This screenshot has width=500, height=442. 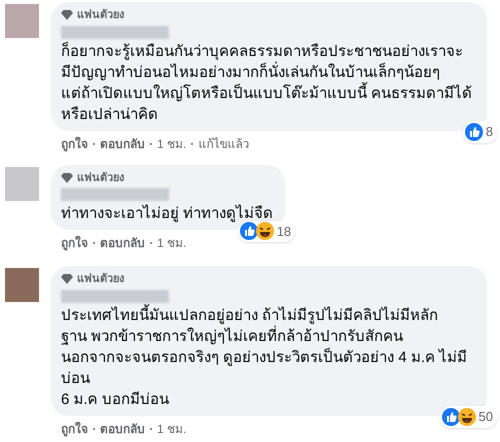 I want to click on reaction-count: 8, so click(x=479, y=131).